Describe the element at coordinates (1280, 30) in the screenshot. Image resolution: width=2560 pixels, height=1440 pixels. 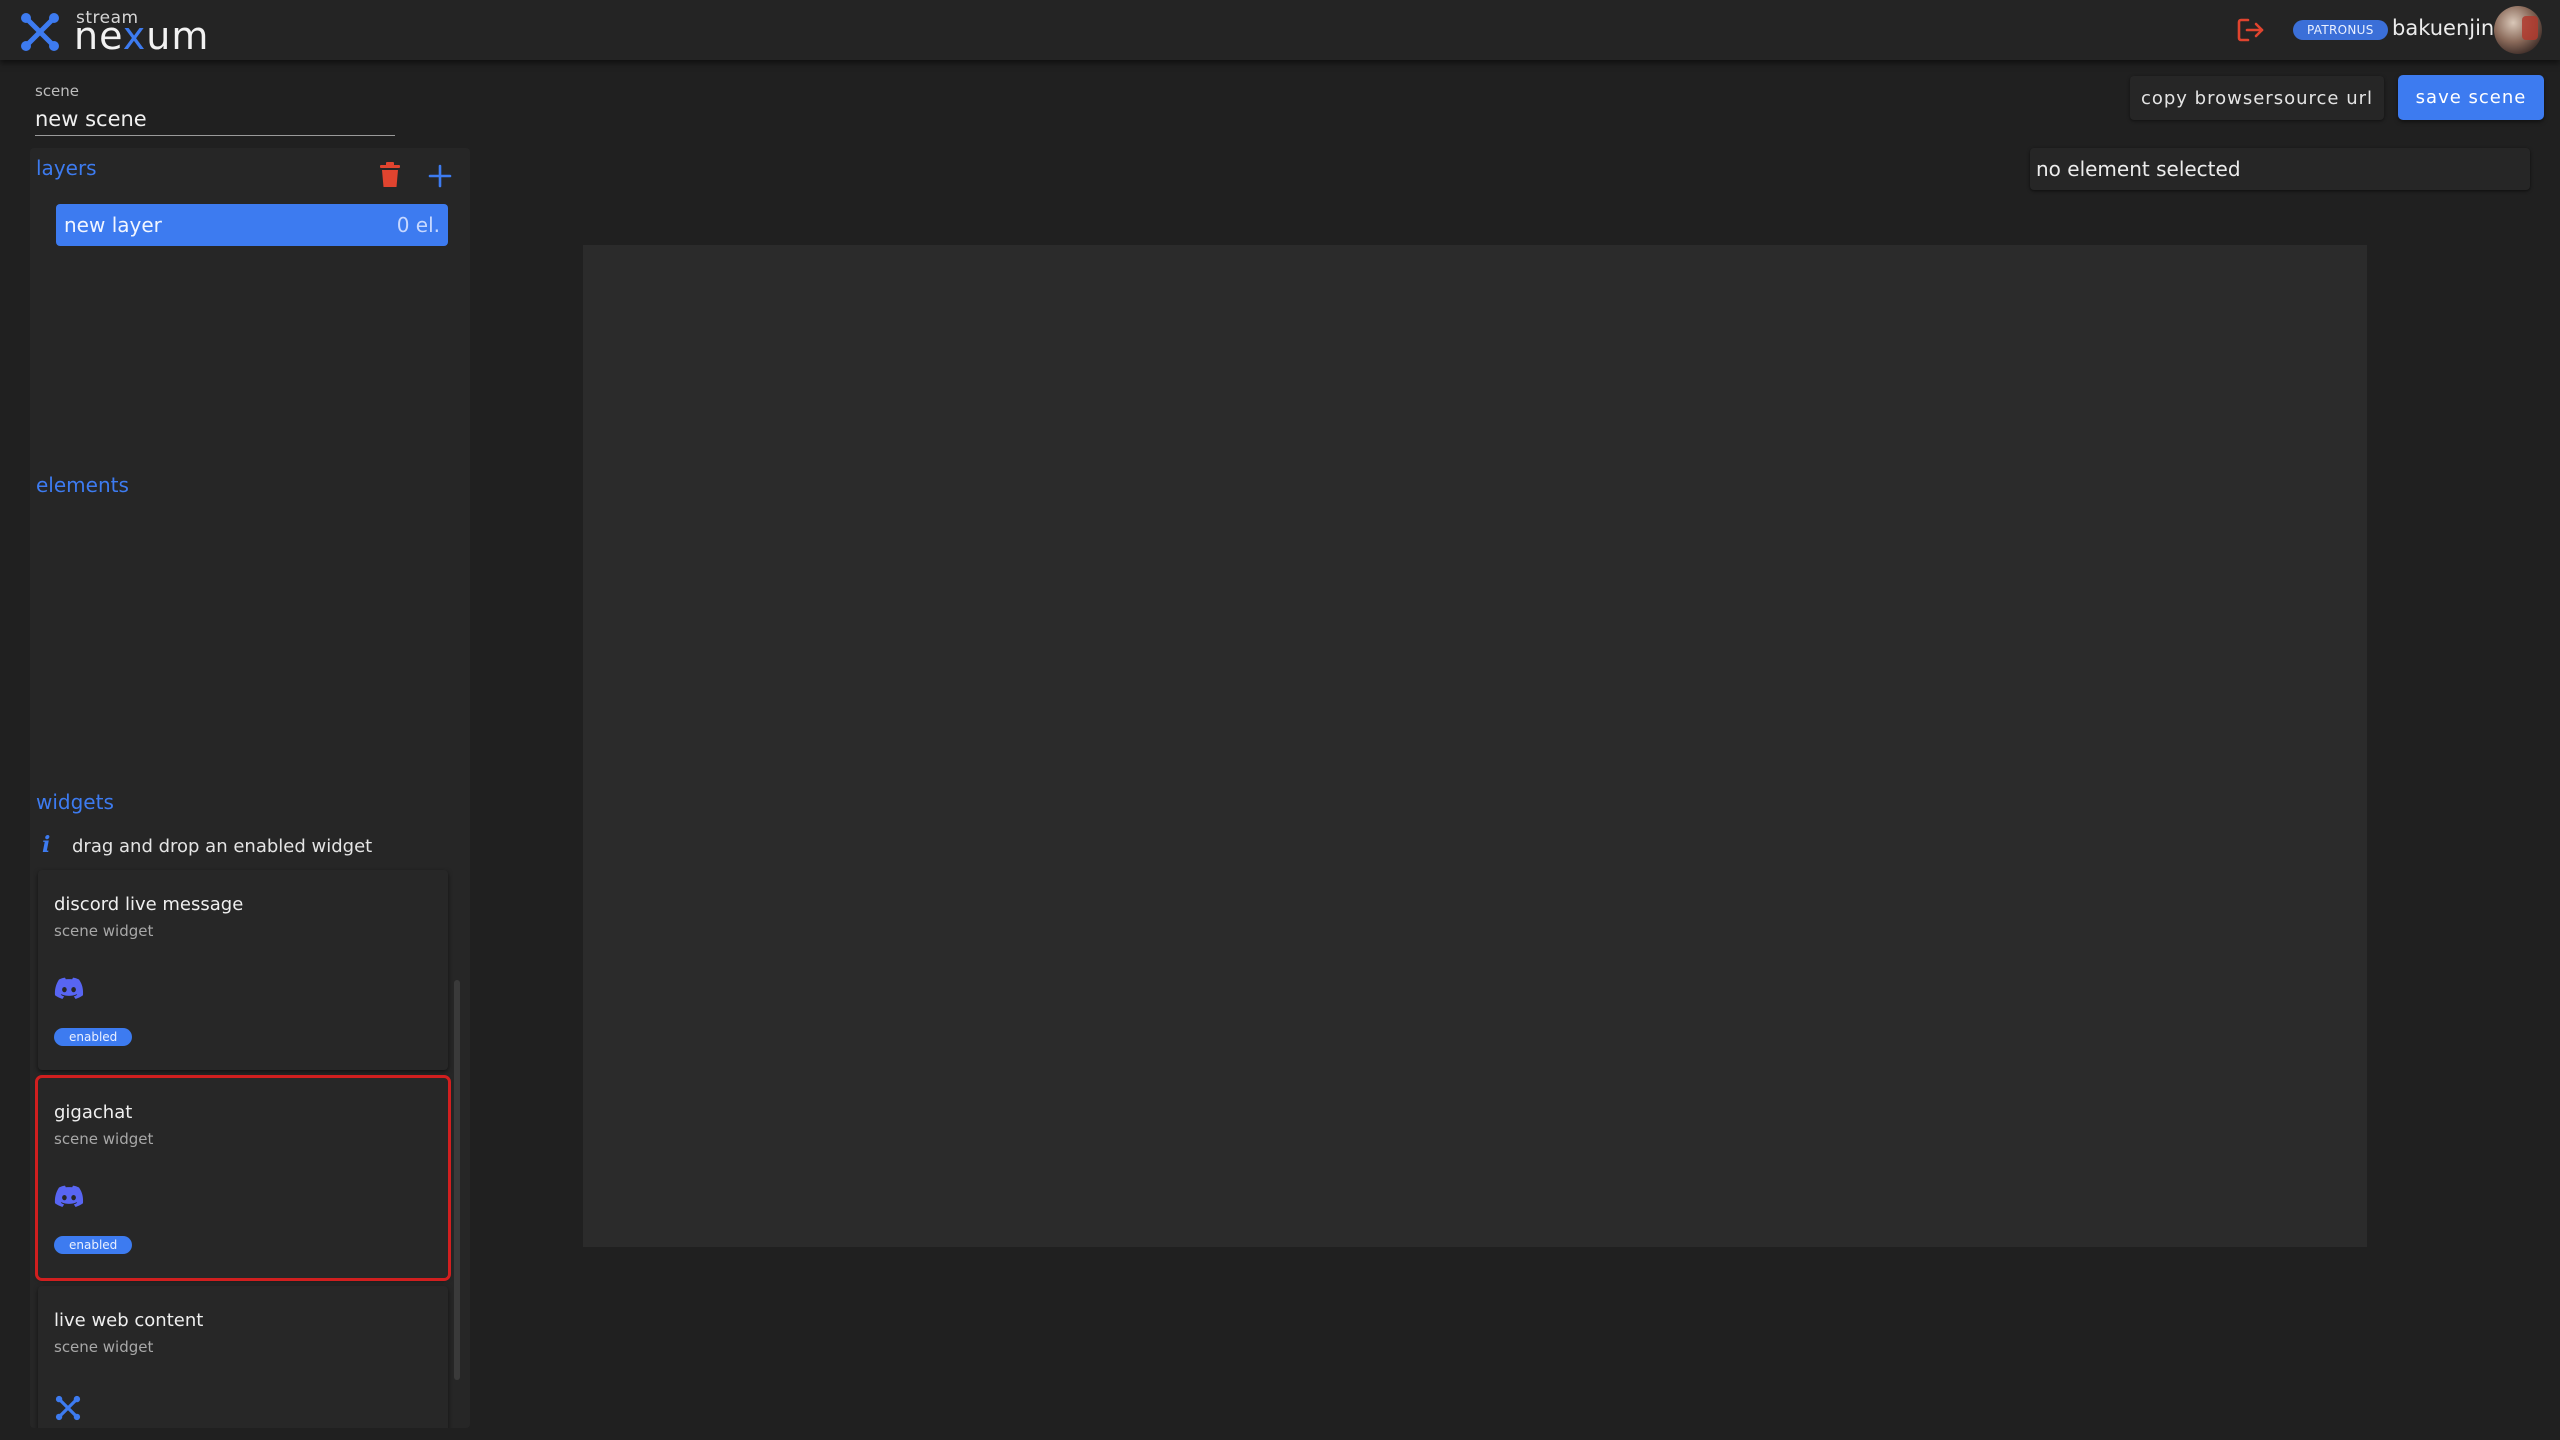
I see `top-bar: stream nexum PATRONUS bakuenjin` at that location.